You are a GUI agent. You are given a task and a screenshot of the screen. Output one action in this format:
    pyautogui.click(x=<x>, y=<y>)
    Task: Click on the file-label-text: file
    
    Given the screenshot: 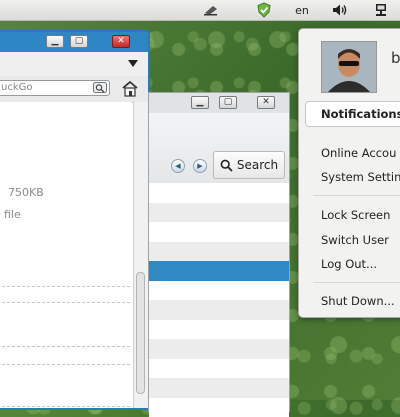 What is the action you would take?
    pyautogui.click(x=12, y=214)
    